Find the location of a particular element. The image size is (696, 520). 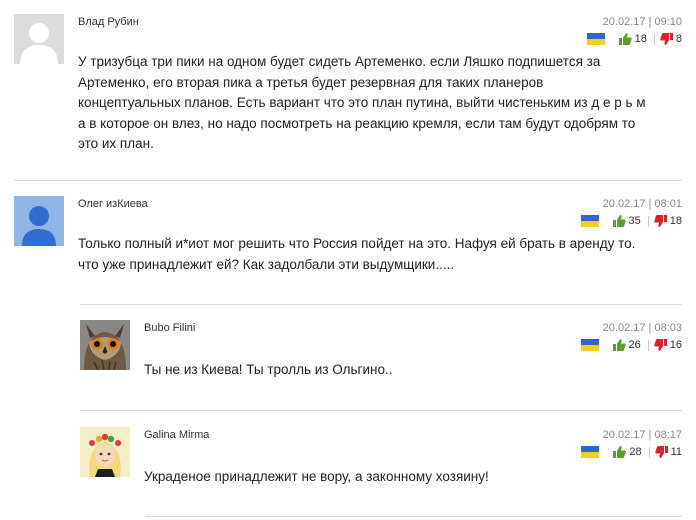

vote-bar: 35 18 is located at coordinates (631, 221).